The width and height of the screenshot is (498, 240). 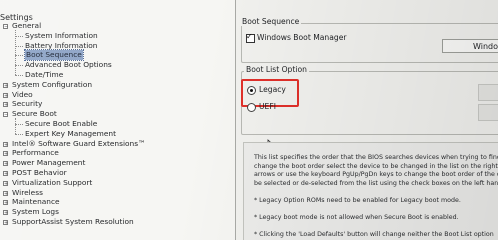 I want to click on tree-item-label: Performance, so click(x=35, y=153).